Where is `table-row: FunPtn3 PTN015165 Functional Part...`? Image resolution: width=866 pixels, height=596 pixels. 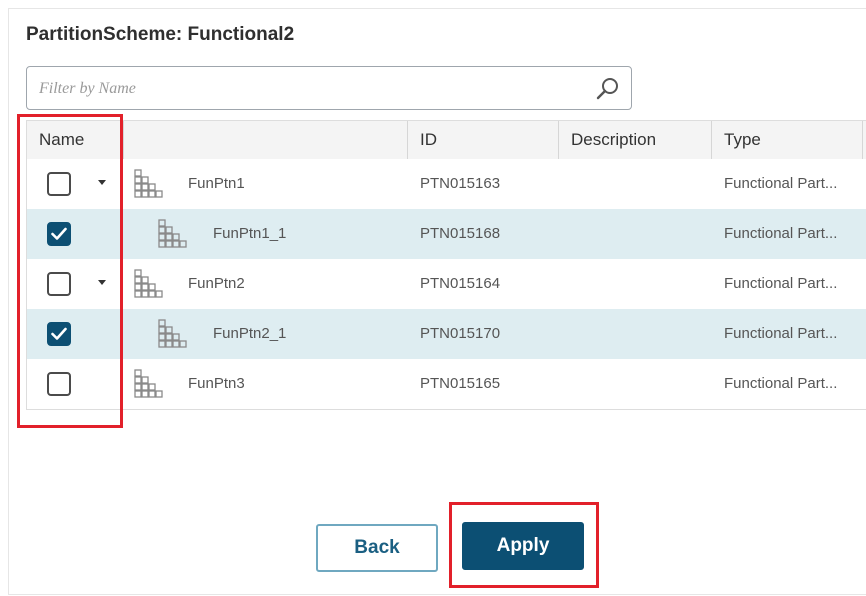 table-row: FunPtn3 PTN015165 Functional Part... is located at coordinates (446, 384).